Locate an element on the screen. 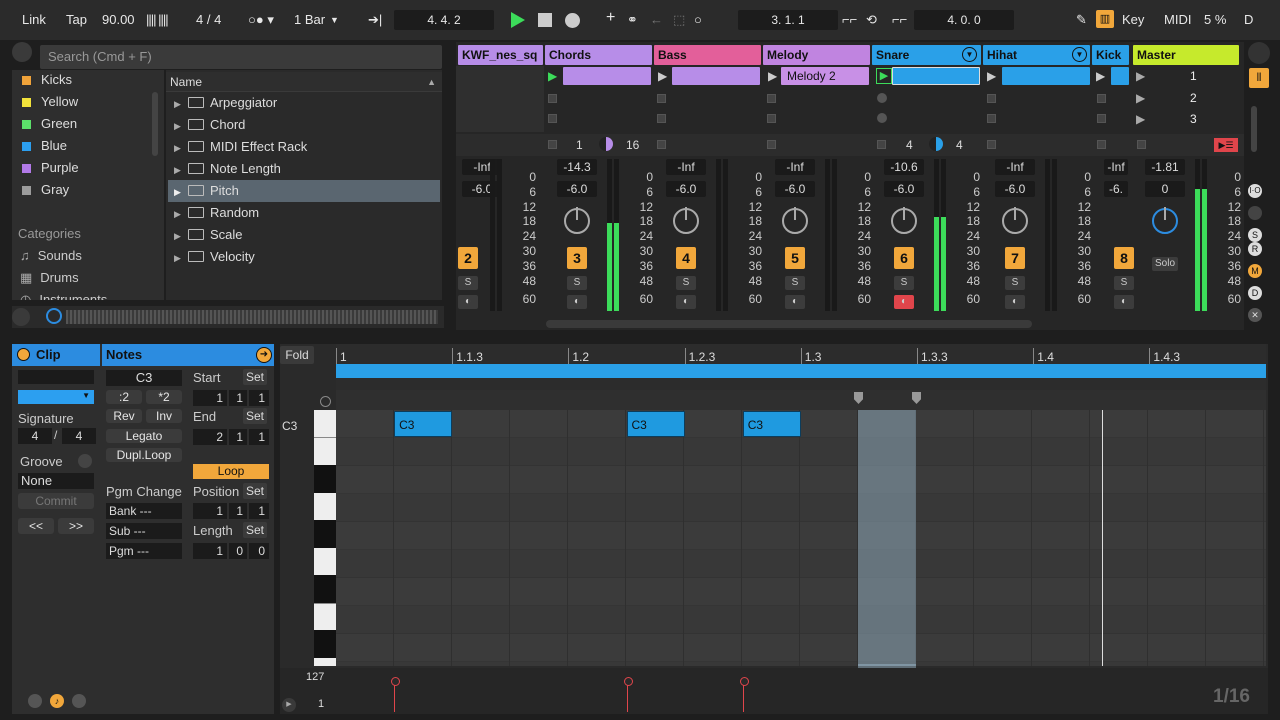  loop-start-field: 3. 1. 1 is located at coordinates (788, 20).